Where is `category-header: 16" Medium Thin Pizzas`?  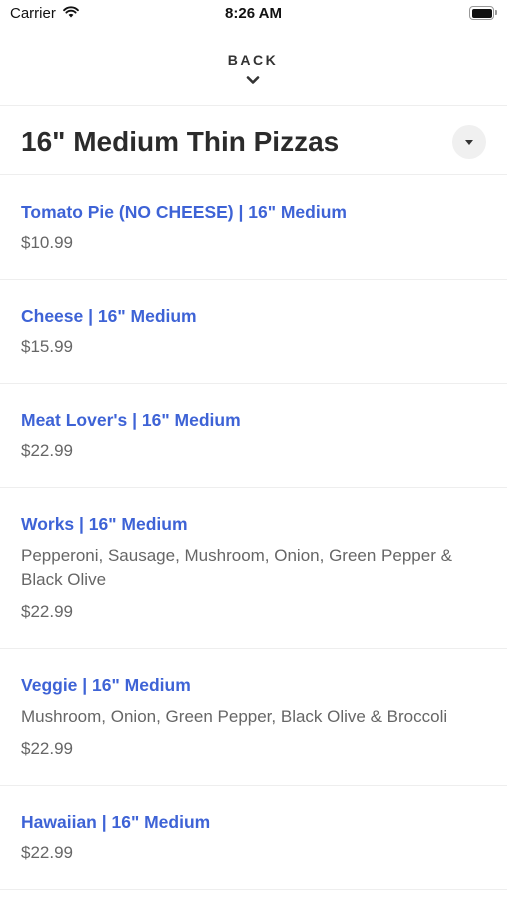
category-header: 16" Medium Thin Pizzas is located at coordinates (253, 141).